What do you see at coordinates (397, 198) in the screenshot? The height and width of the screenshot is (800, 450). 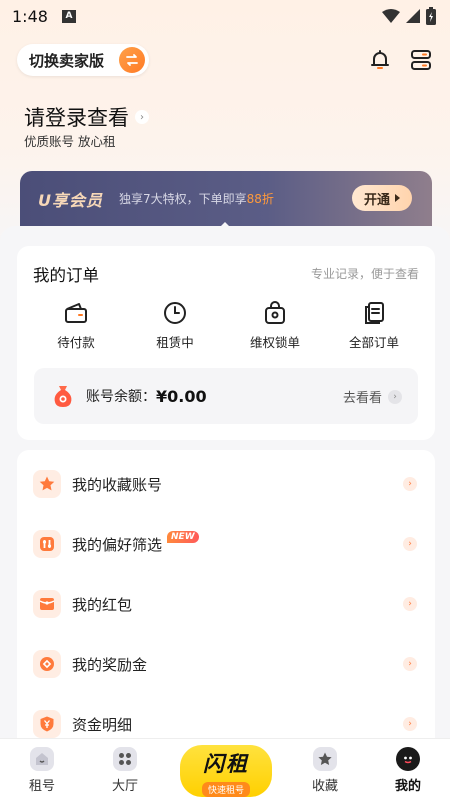 I see `play-arrow-icon` at bounding box center [397, 198].